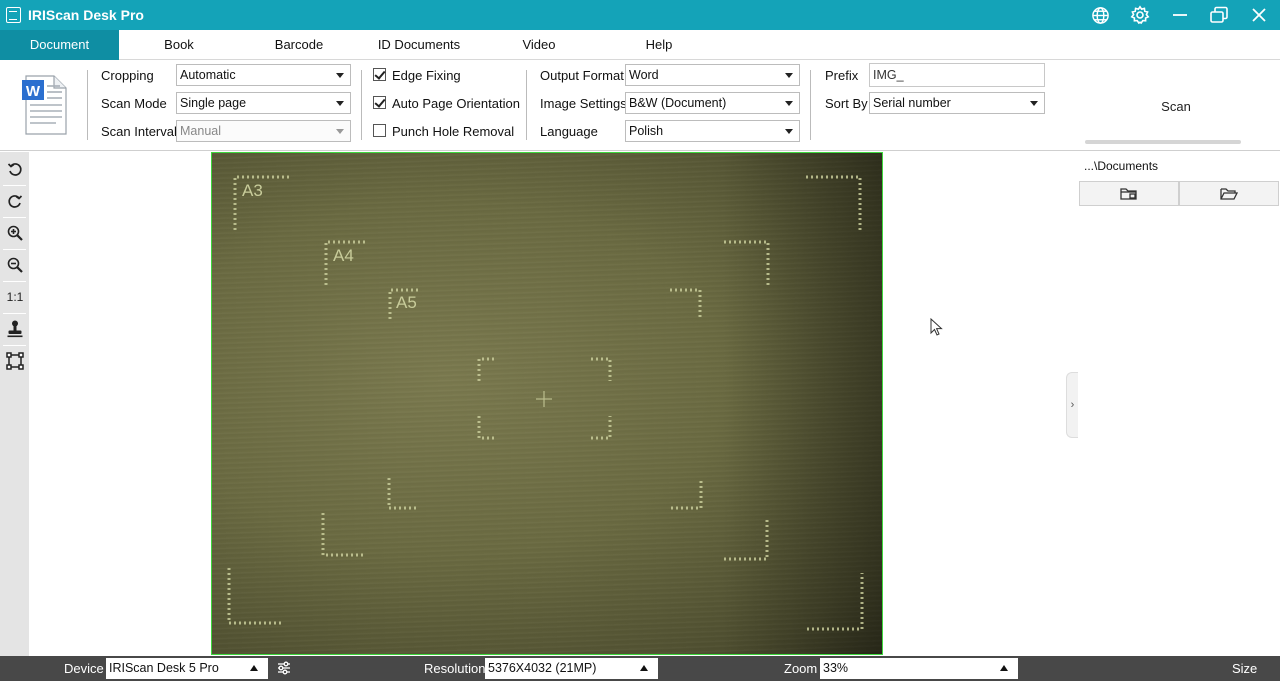  Describe the element at coordinates (134, 103) in the screenshot. I see `scan-mode-label: Scan Mode` at that location.